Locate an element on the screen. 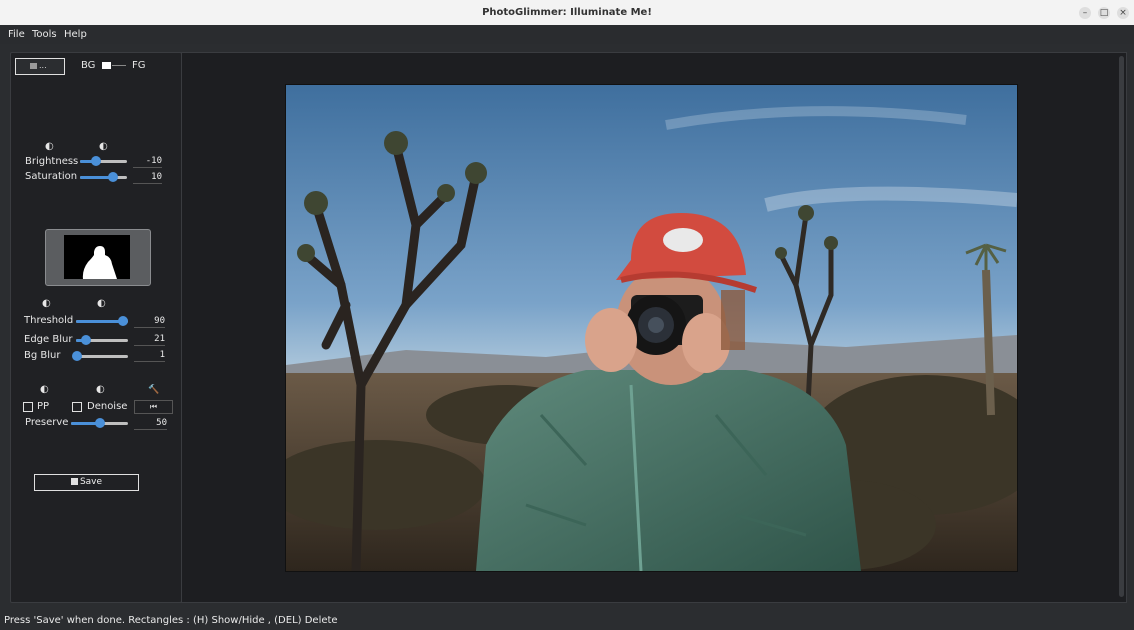 The height and width of the screenshot is (630, 1134). minimize-button: – is located at coordinates (1085, 13).